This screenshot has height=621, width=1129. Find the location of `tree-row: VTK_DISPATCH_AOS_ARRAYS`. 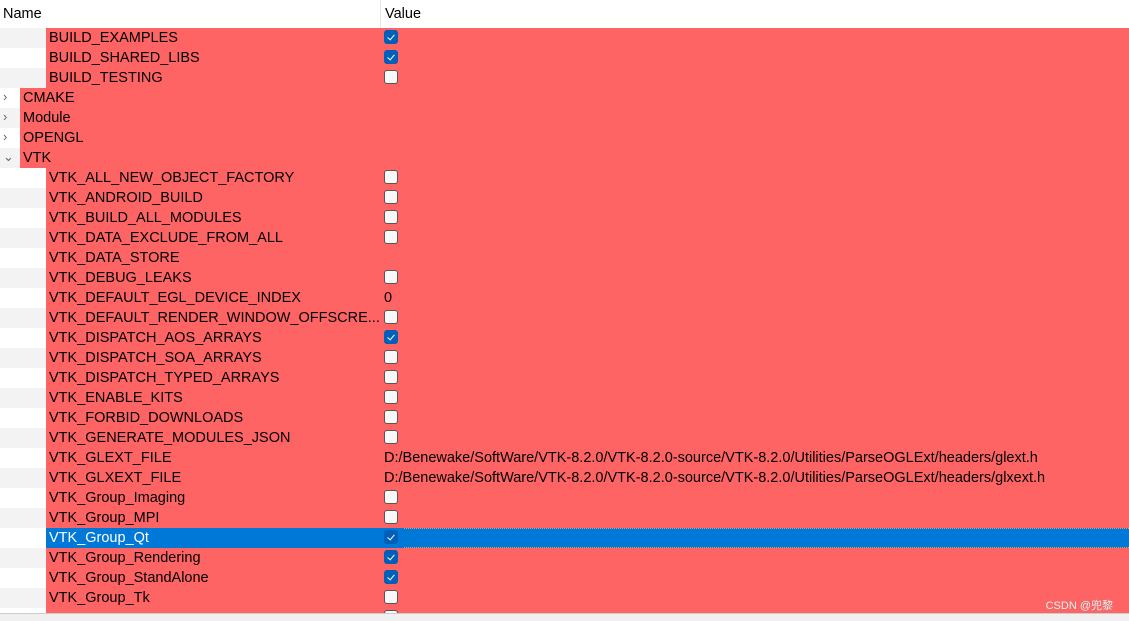

tree-row: VTK_DISPATCH_AOS_ARRAYS is located at coordinates (564, 338).